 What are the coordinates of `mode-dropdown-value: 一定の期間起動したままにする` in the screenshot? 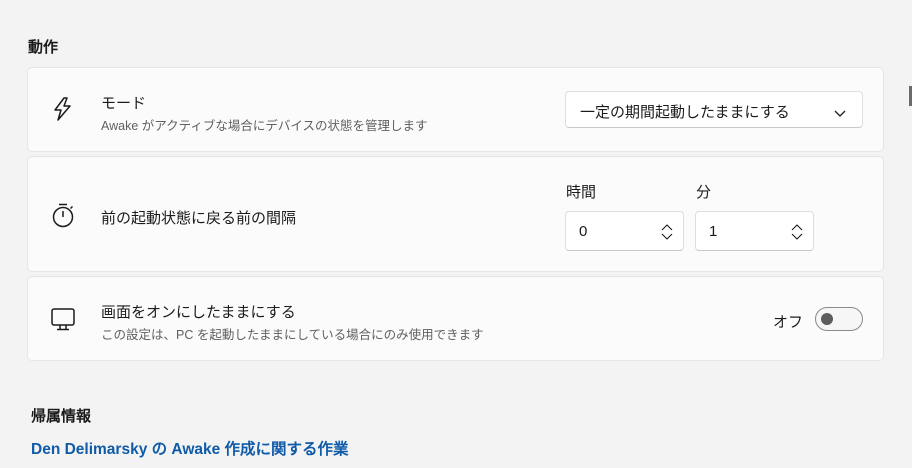 It's located at (685, 112).